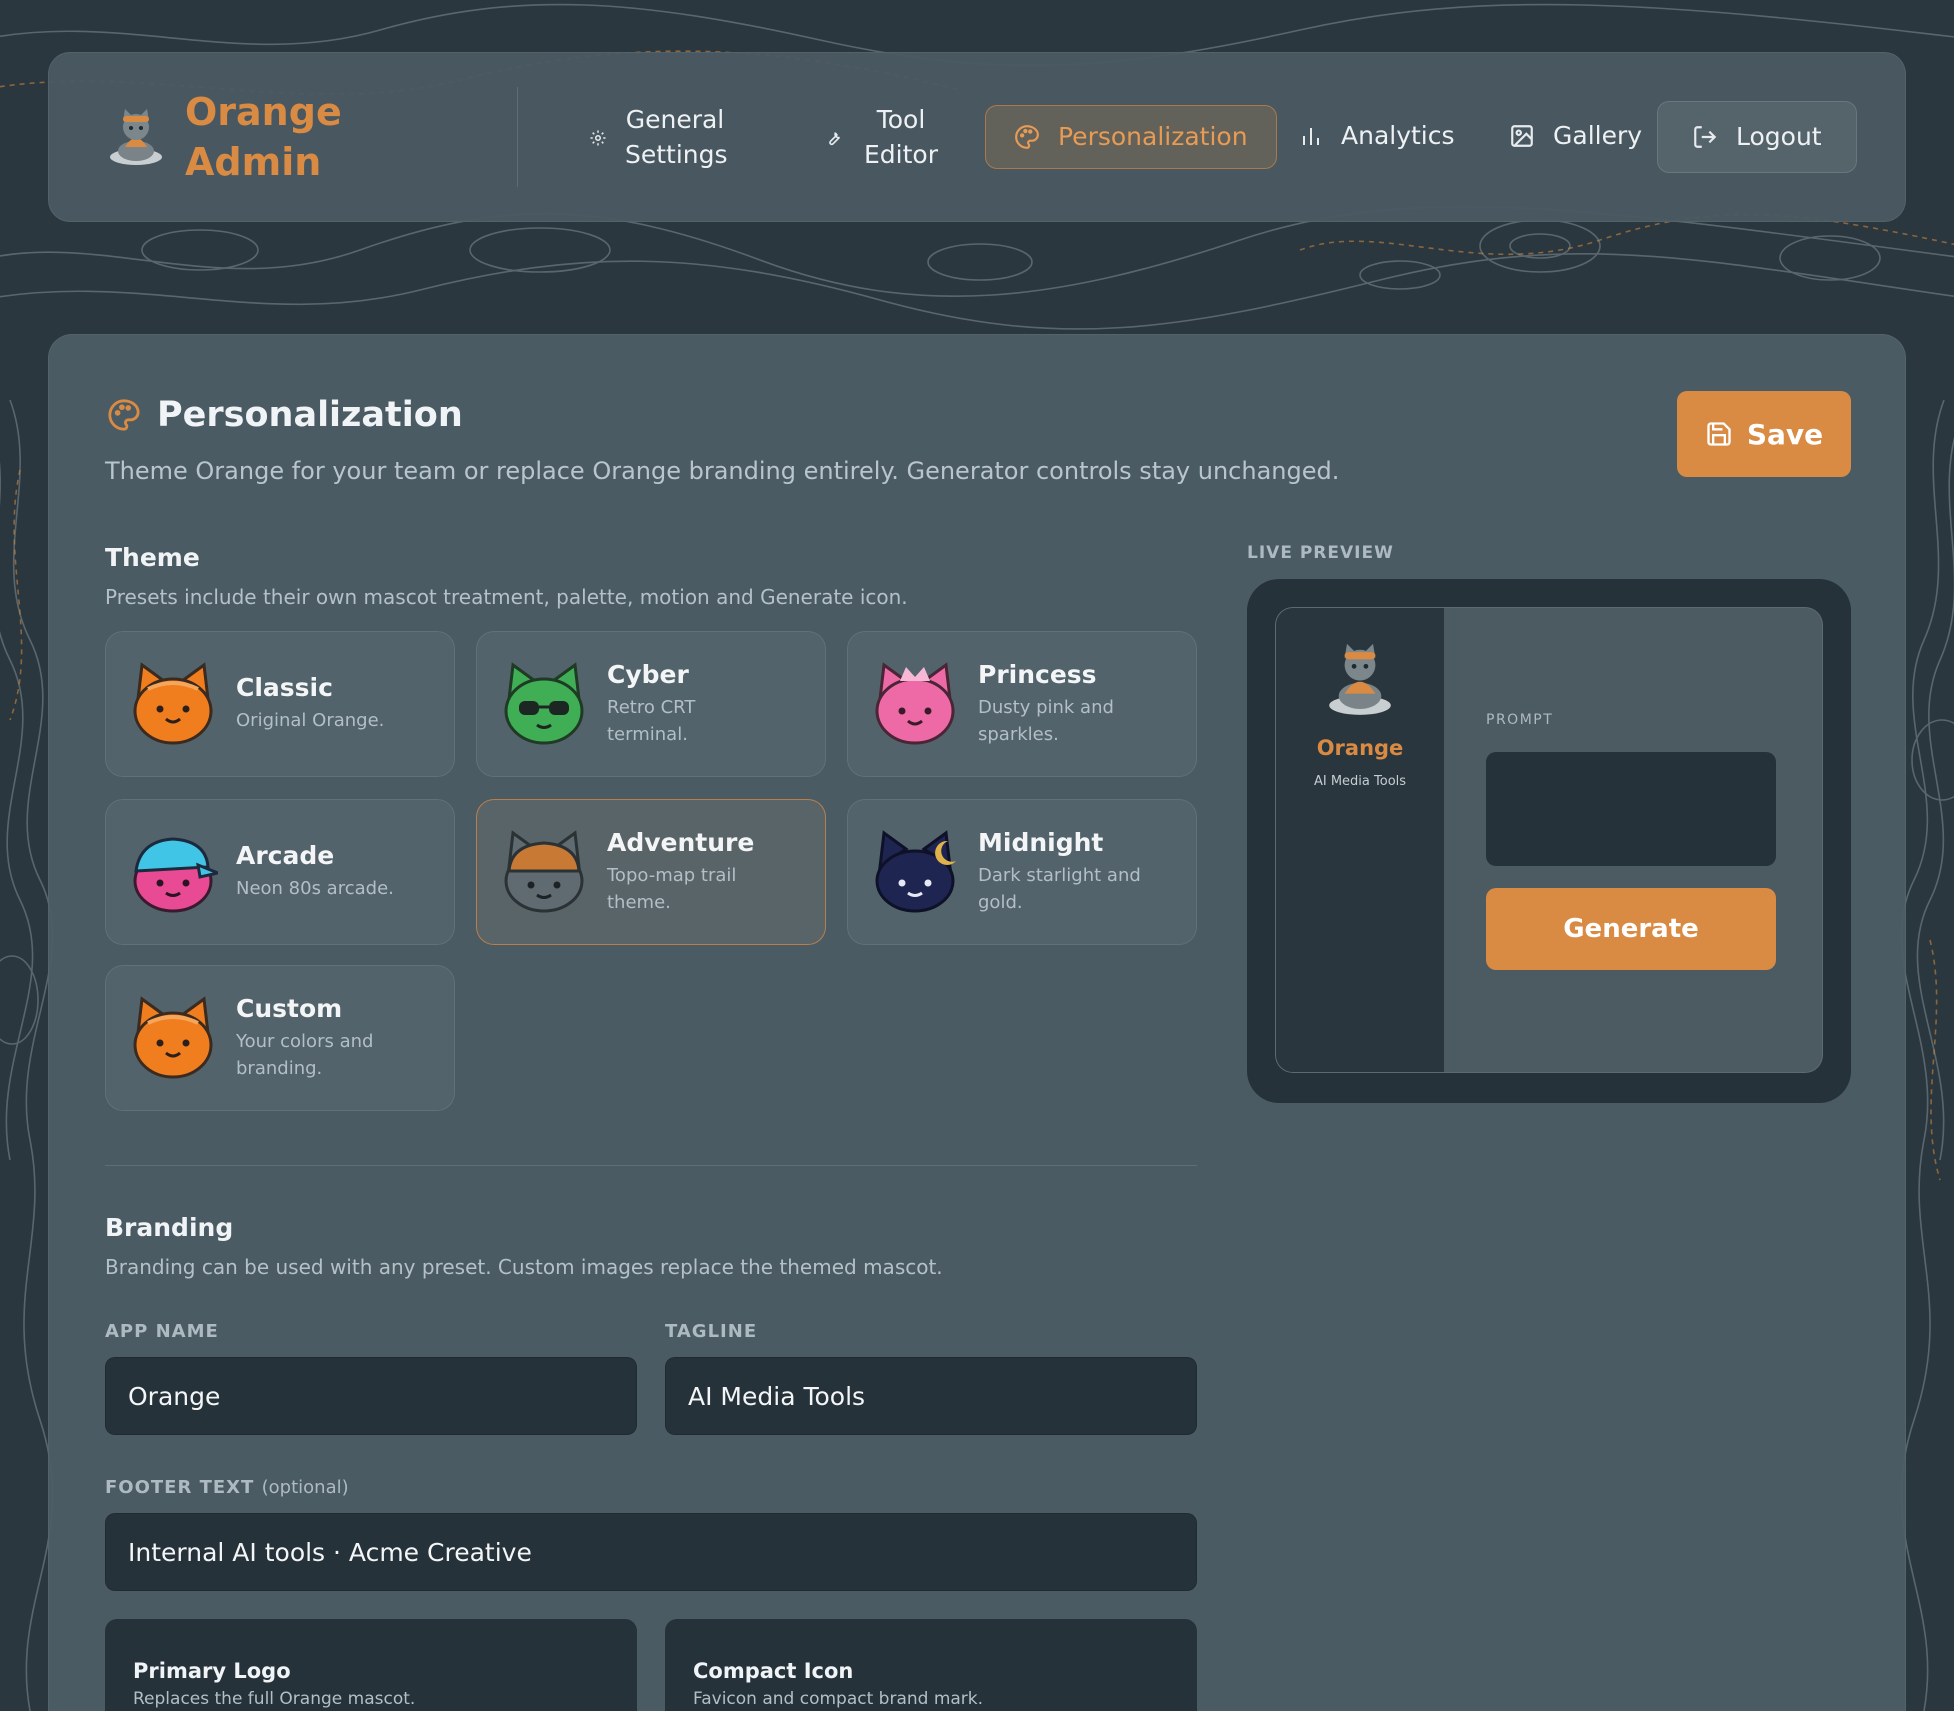  I want to click on preview-generate-button: Generate, so click(1631, 929).